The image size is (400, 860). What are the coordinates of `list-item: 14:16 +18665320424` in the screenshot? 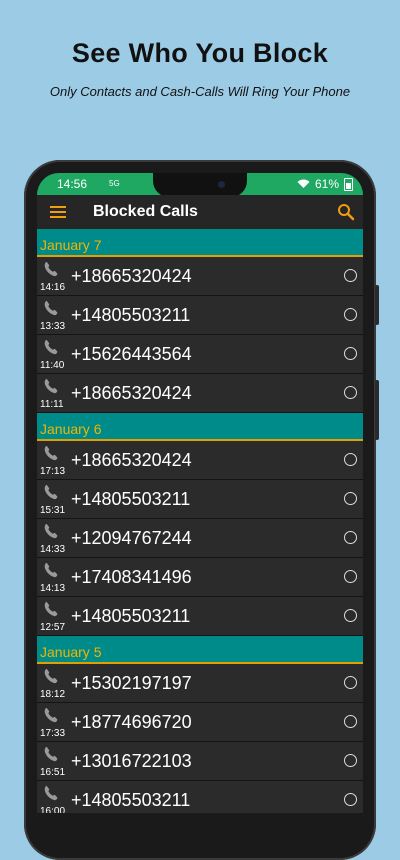 It's located at (200, 276).